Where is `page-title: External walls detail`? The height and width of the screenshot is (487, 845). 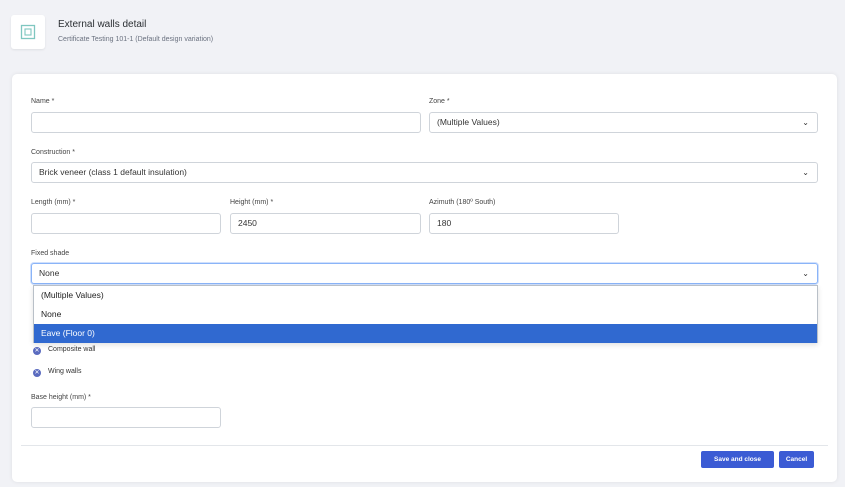 page-title: External walls detail is located at coordinates (102, 24).